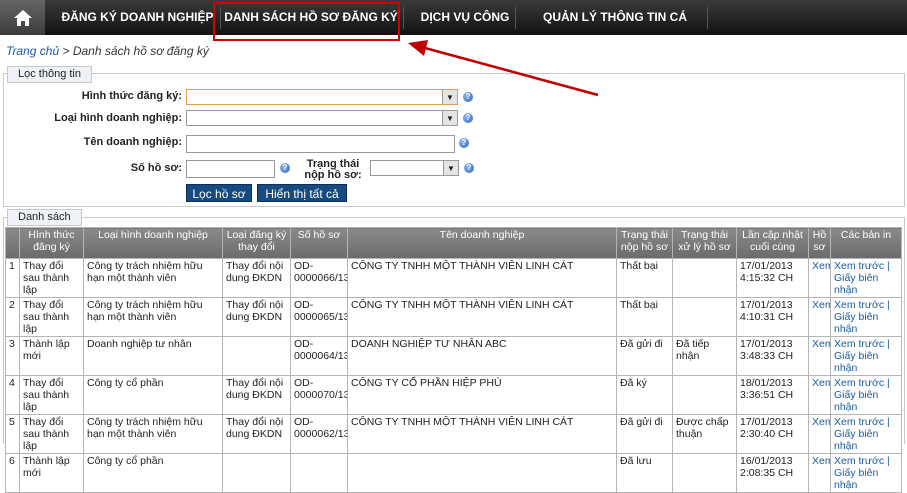 This screenshot has width=907, height=493. Describe the element at coordinates (49, 74) in the screenshot. I see `filter-legend: Lọc thông tin` at that location.